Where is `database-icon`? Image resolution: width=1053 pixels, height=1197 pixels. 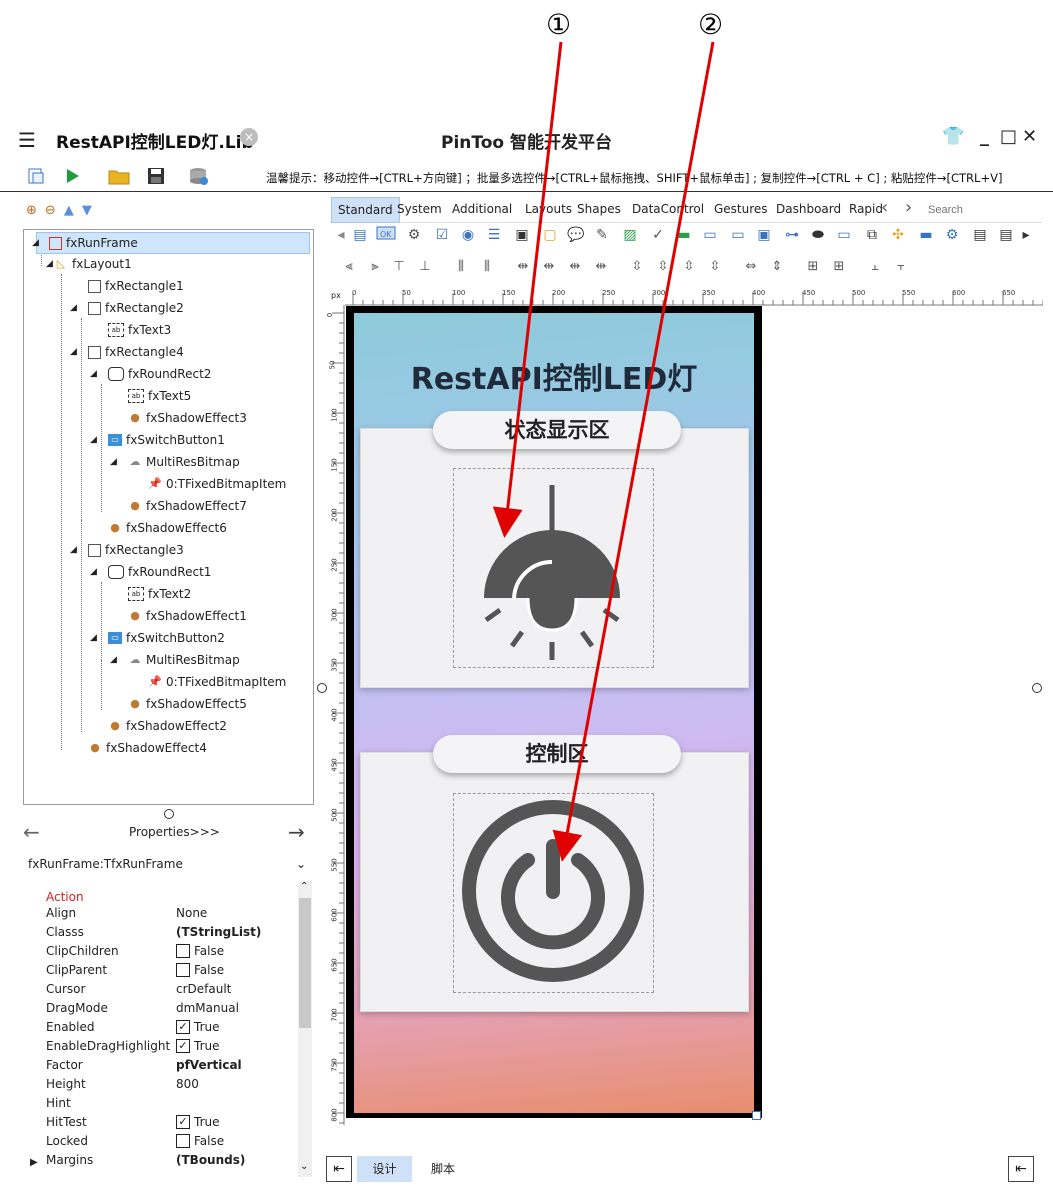 database-icon is located at coordinates (199, 176).